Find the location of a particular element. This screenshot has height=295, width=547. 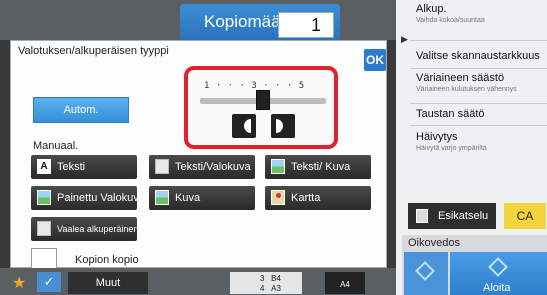

dialog-title: Valotuksen/alkuperäisen tyyppi is located at coordinates (93, 51).